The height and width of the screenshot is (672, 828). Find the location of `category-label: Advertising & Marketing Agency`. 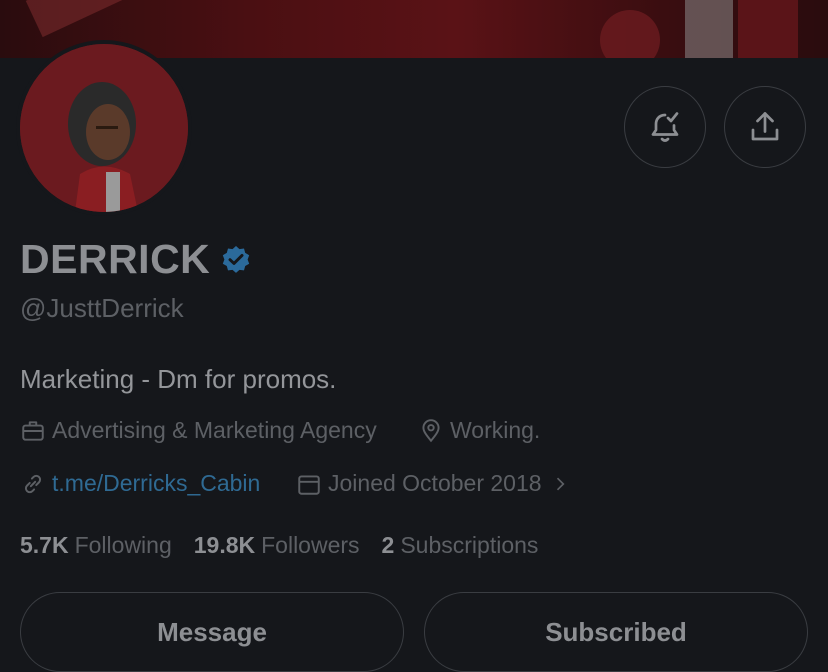

category-label: Advertising & Marketing Agency is located at coordinates (214, 430).